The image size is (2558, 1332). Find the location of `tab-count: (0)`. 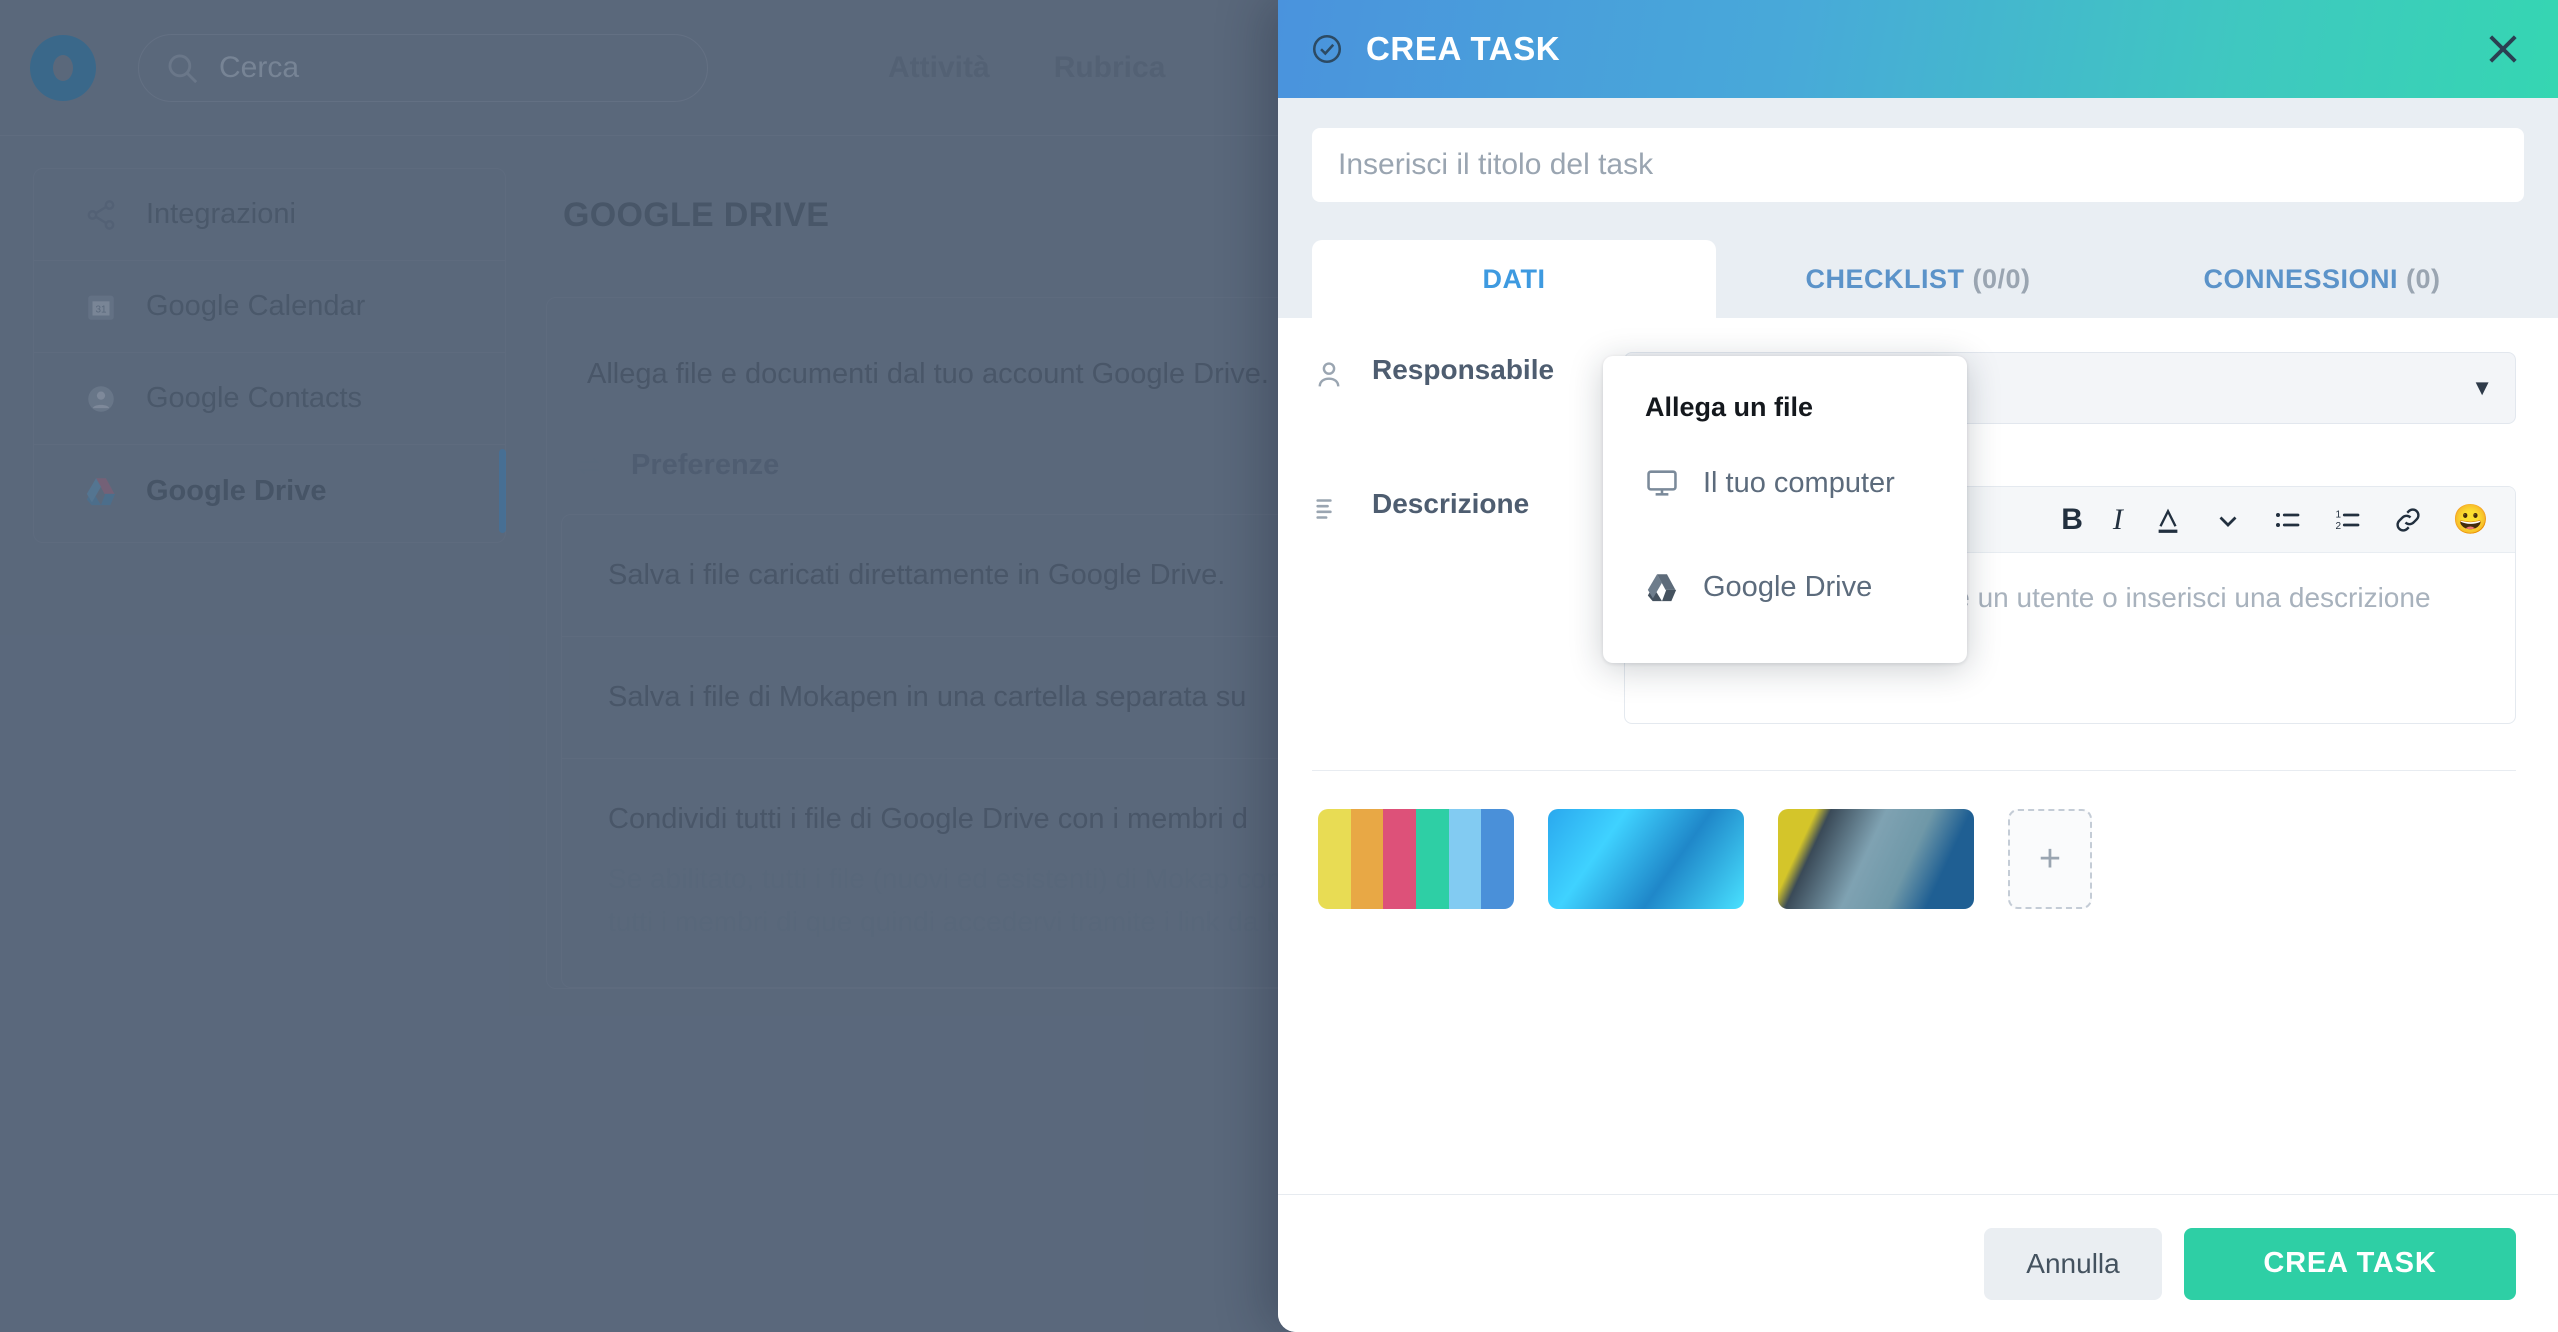

tab-count: (0) is located at coordinates (2423, 278).